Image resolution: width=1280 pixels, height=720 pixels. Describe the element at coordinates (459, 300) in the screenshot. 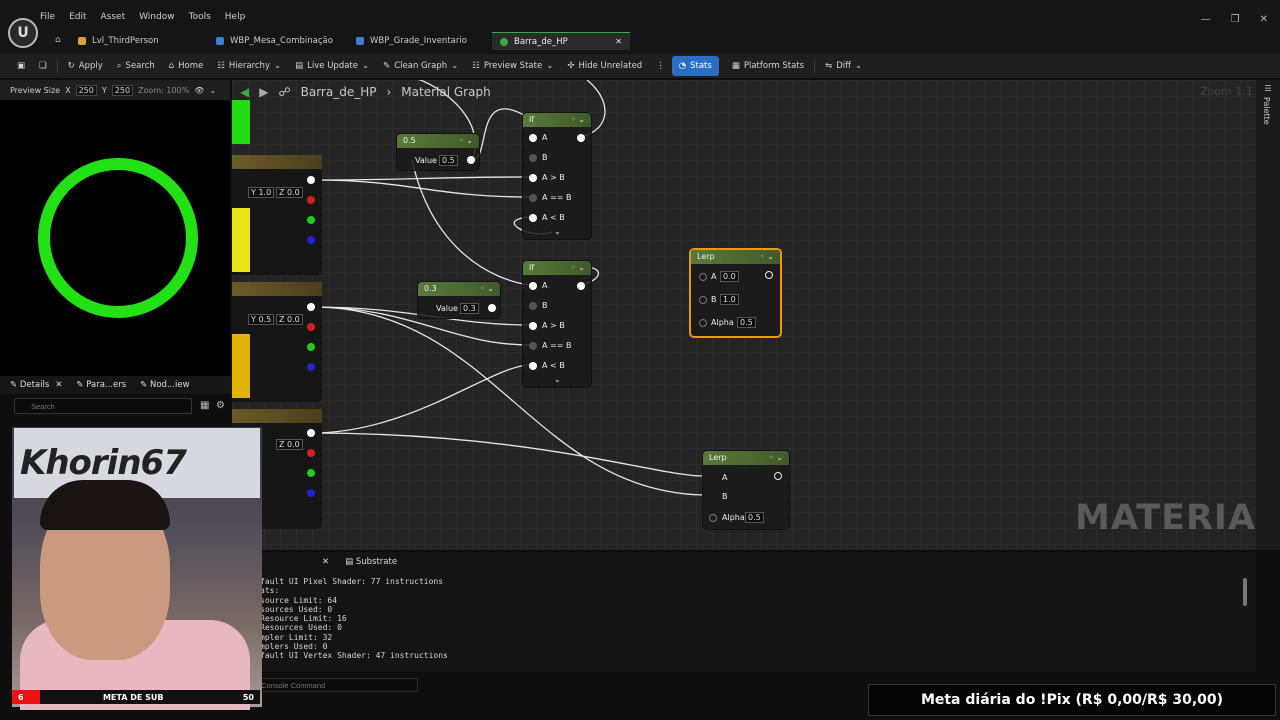

I see `constant-node-0-3: 0.3 ◦ ⌄ Value 0.3` at that location.